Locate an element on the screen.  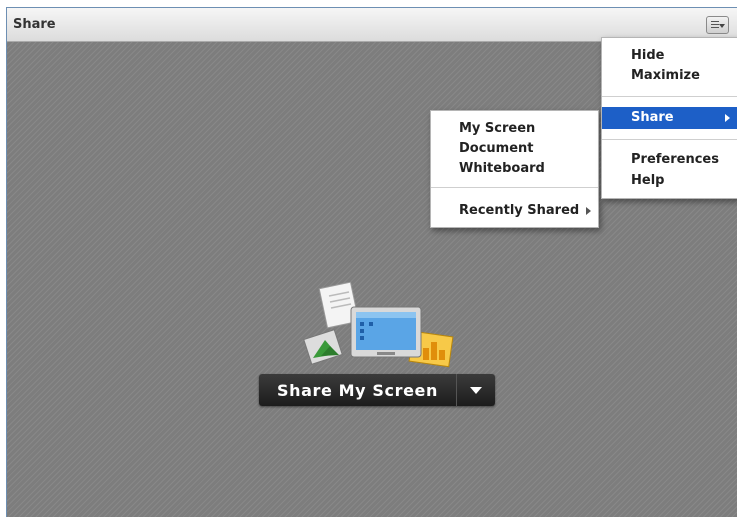
share-my-screen-control: Share My Screen is located at coordinates (377, 390).